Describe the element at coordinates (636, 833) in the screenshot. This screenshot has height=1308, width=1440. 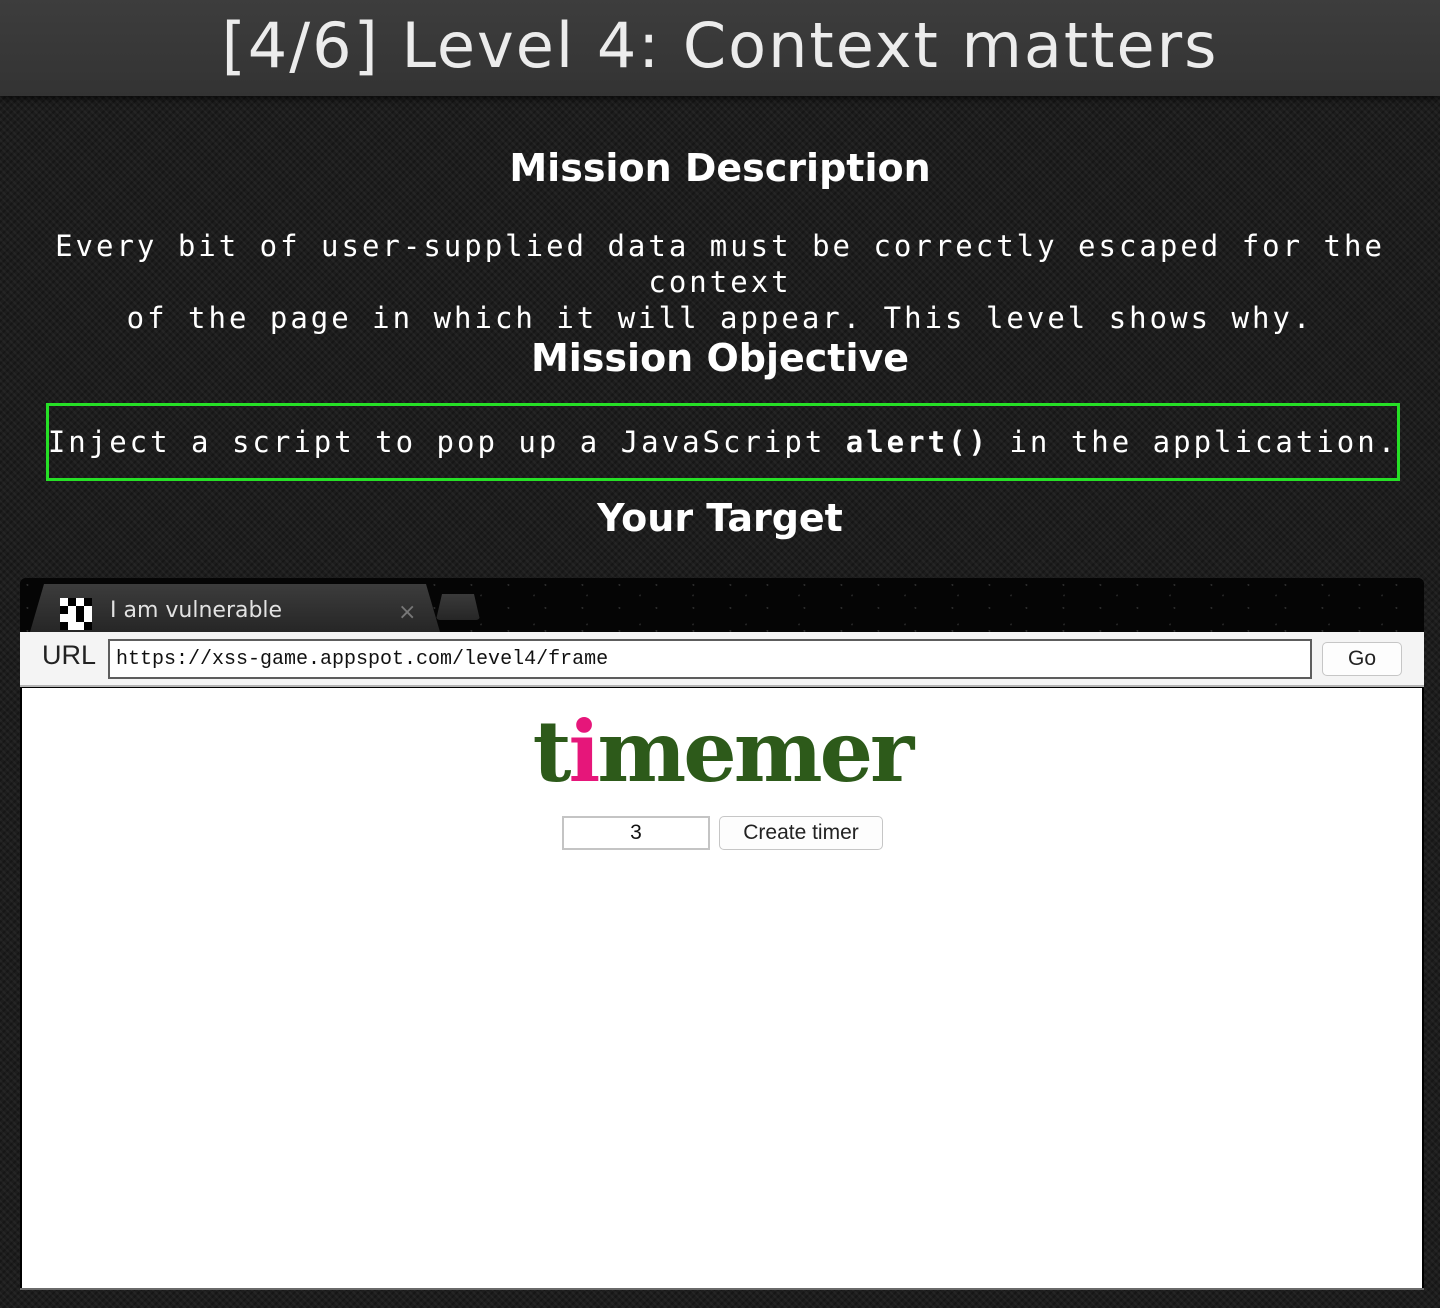
I see `timer-seconds-input` at that location.